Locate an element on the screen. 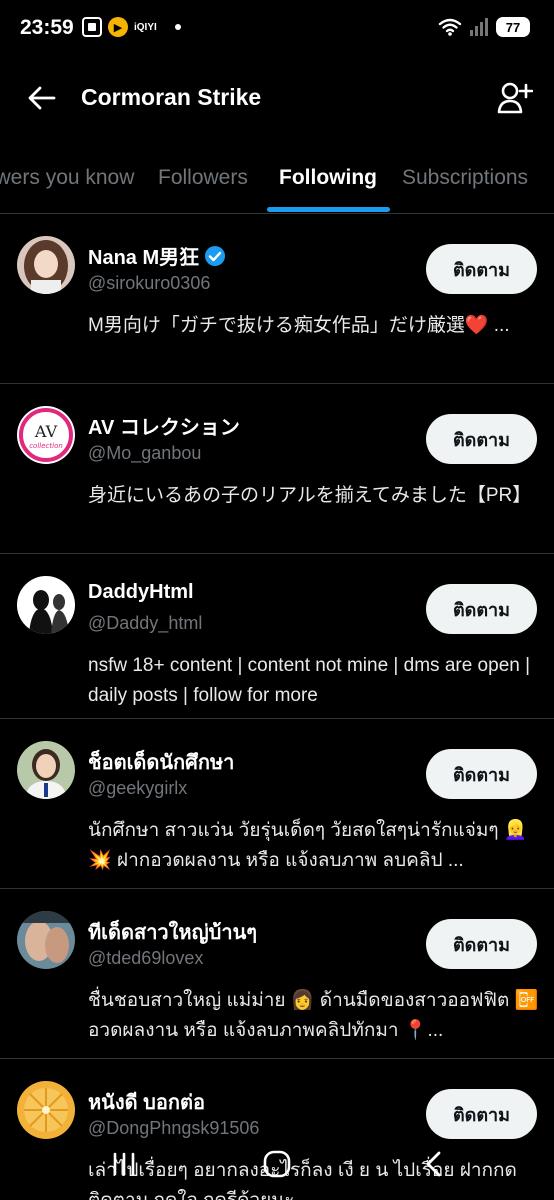 This screenshot has width=554, height=1200. user-handle: @geekygirlx is located at coordinates (138, 788).